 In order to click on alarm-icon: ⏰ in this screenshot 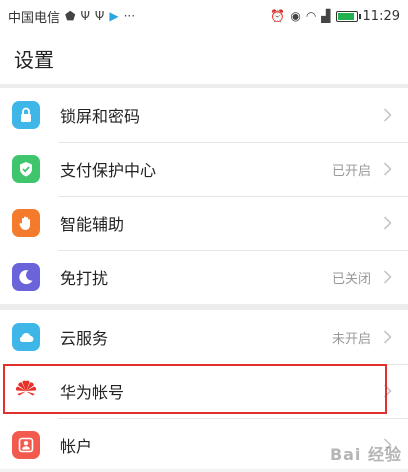, I will do `click(278, 16)`.